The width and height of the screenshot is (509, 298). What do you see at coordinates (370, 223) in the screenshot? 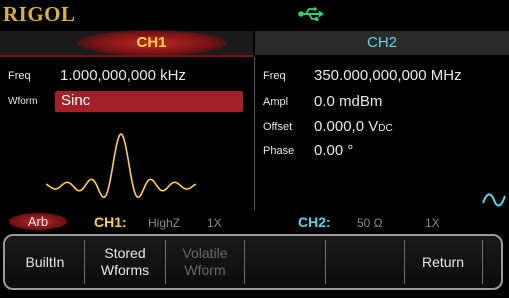
I see `status-ch2-load: 50 Ω` at bounding box center [370, 223].